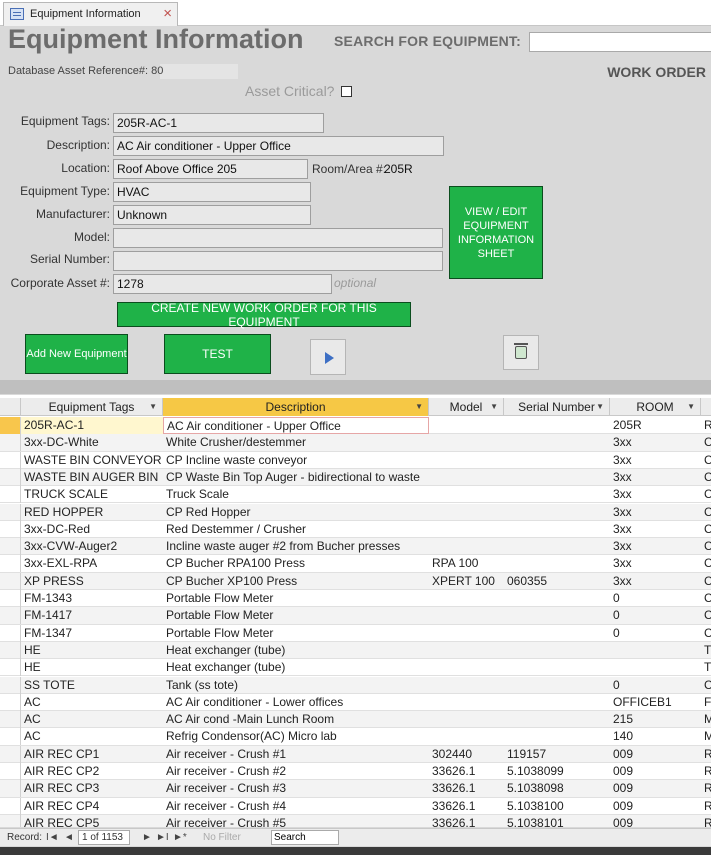 The width and height of the screenshot is (711, 855). Describe the element at coordinates (180, 837) in the screenshot. I see `new-record-icon: ►*` at that location.